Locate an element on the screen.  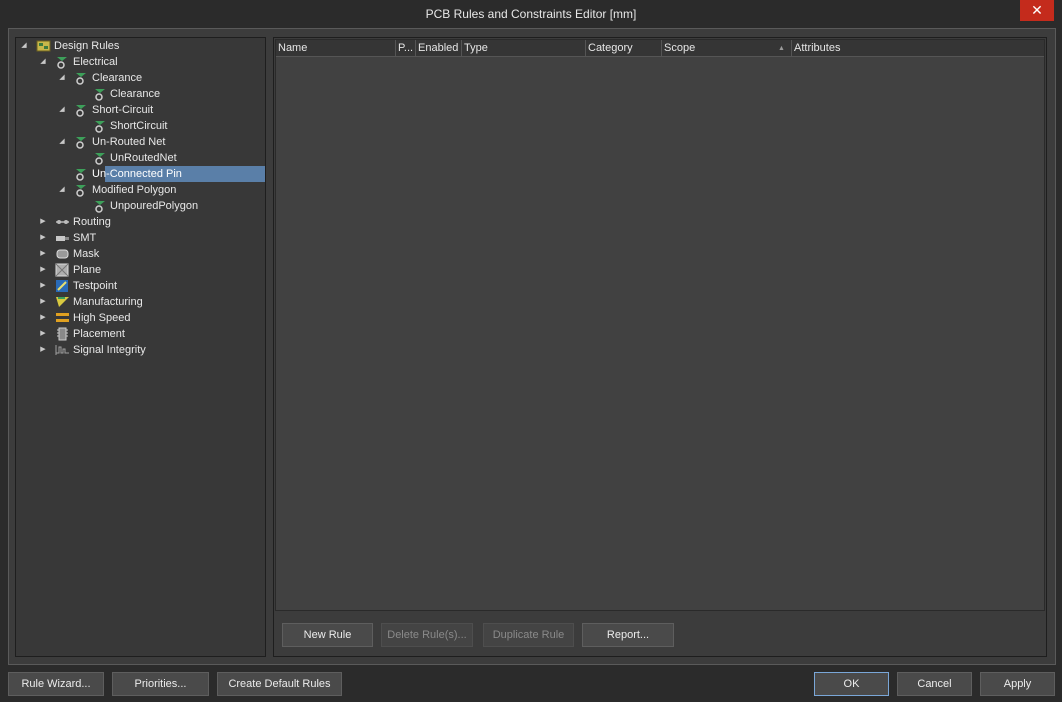
tree-item-label: Routing is located at coordinates (92, 222).